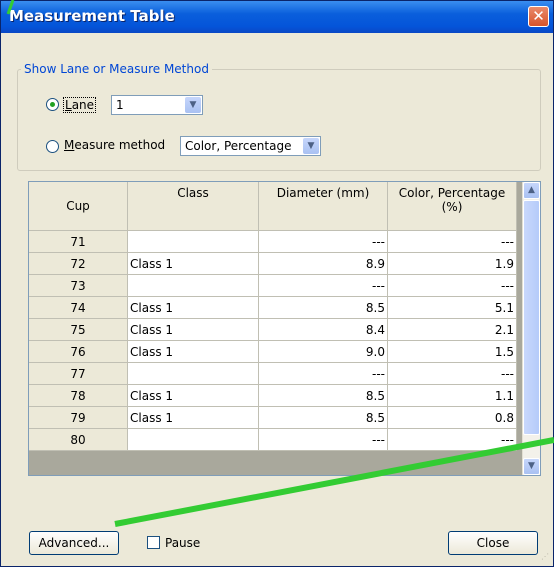 The height and width of the screenshot is (567, 554). Describe the element at coordinates (157, 105) in the screenshot. I see `lane-select: 1 ▼` at that location.